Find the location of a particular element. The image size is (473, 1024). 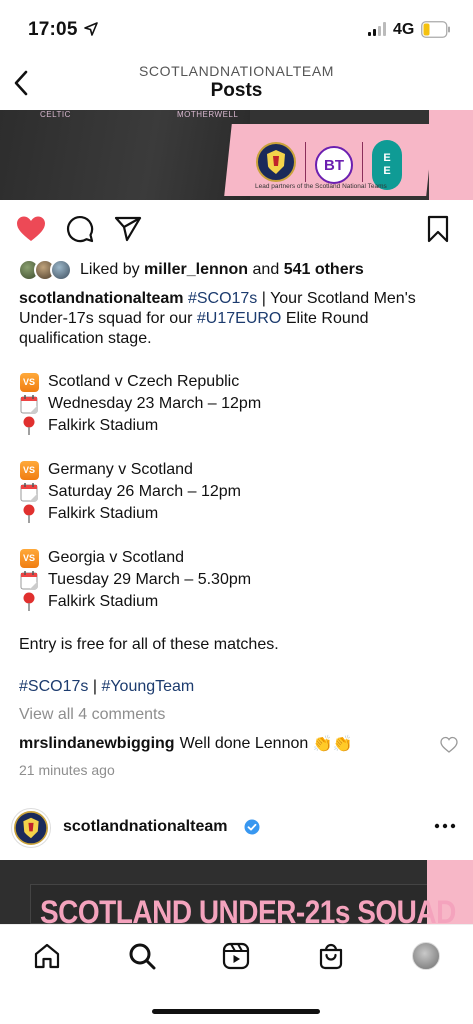

liker-avatars is located at coordinates (46, 270).